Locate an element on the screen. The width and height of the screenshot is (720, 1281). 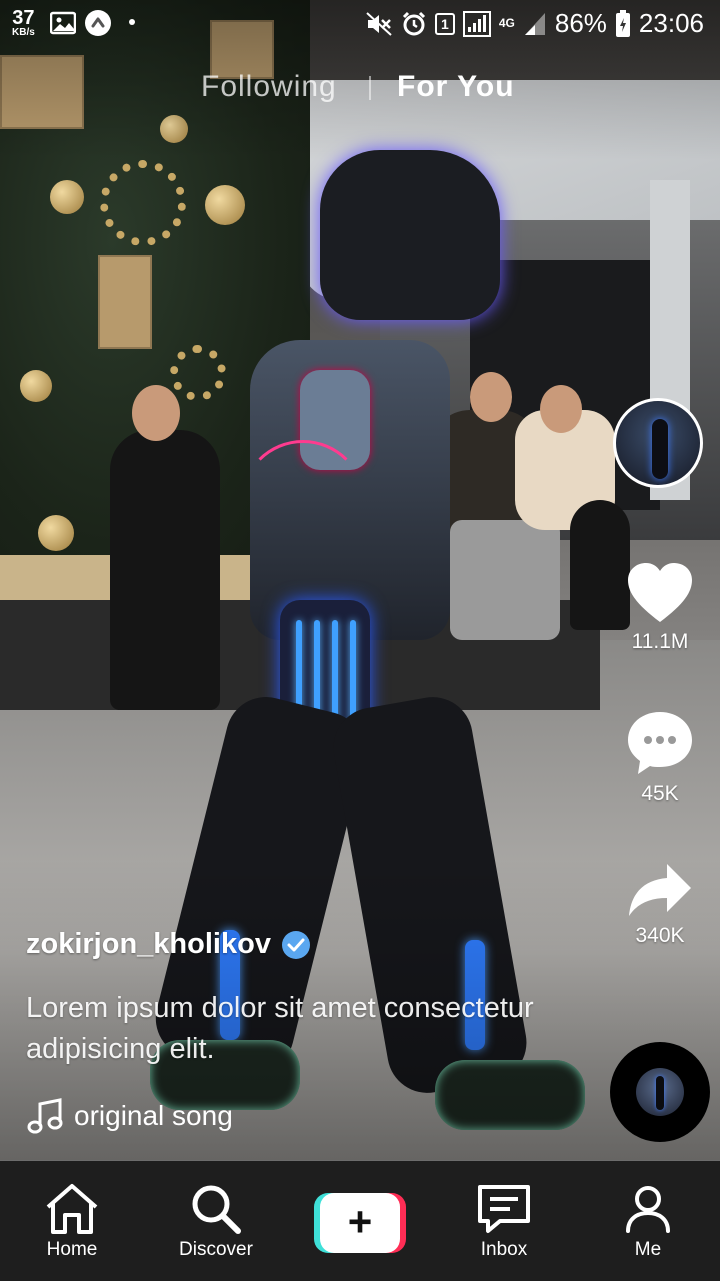
like-button: 11.1M is located at coordinates (660, 608).